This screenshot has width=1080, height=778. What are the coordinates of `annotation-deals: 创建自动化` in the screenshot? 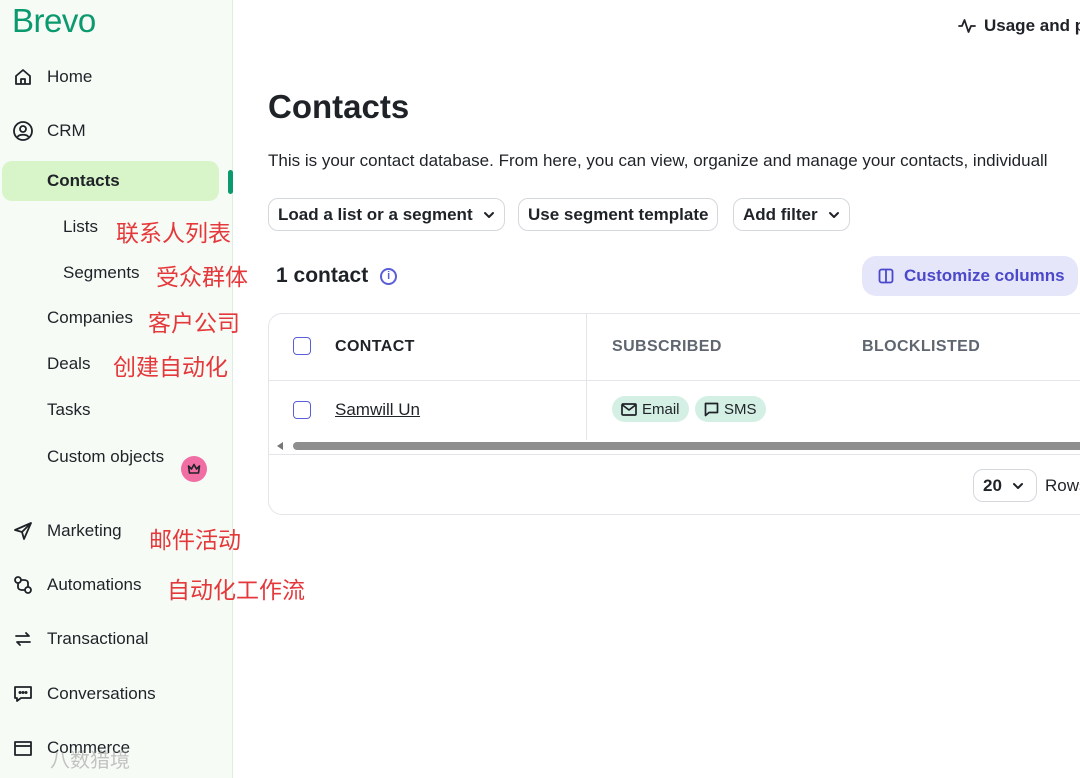 It's located at (170, 368).